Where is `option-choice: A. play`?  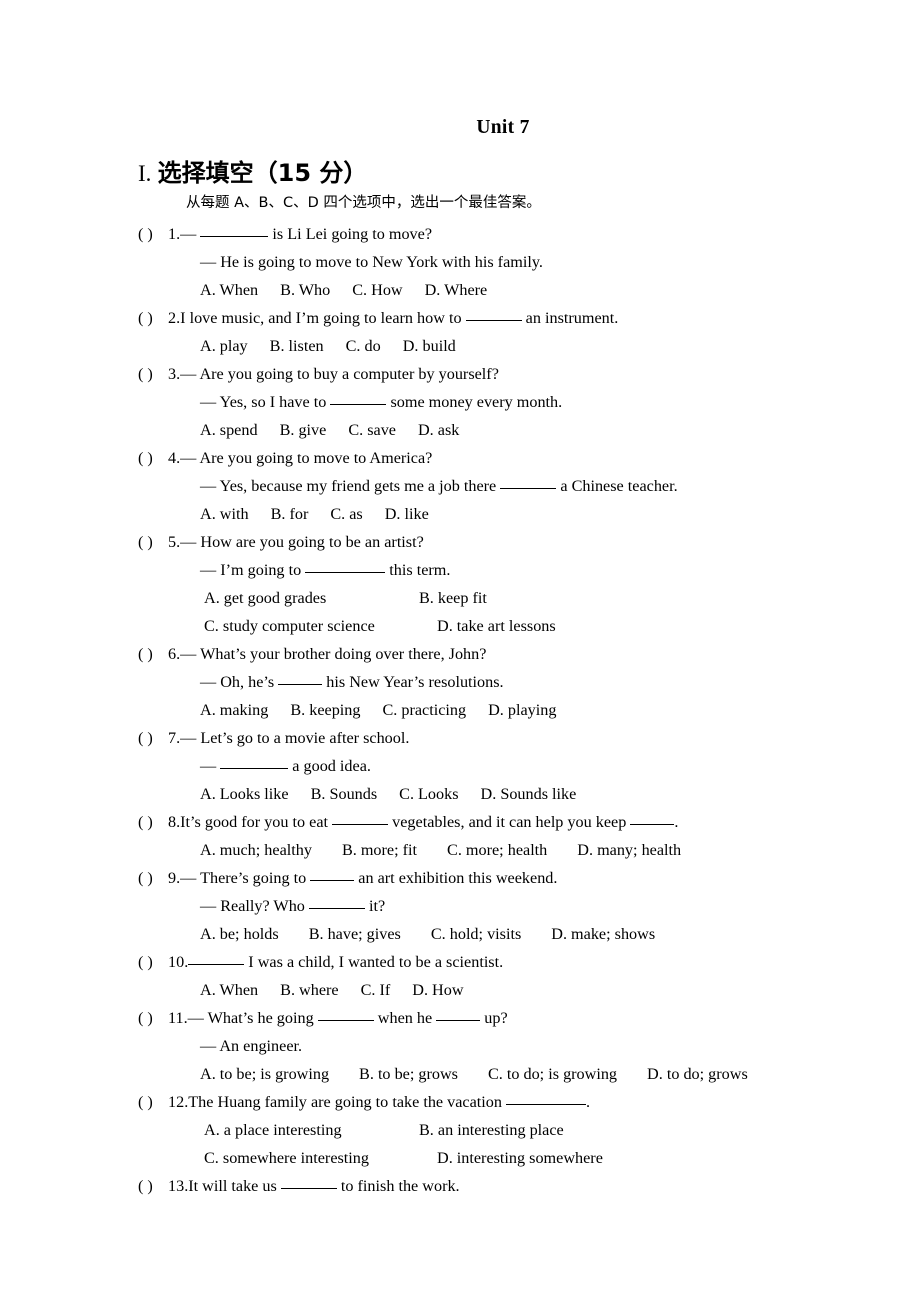 option-choice: A. play is located at coordinates (224, 346).